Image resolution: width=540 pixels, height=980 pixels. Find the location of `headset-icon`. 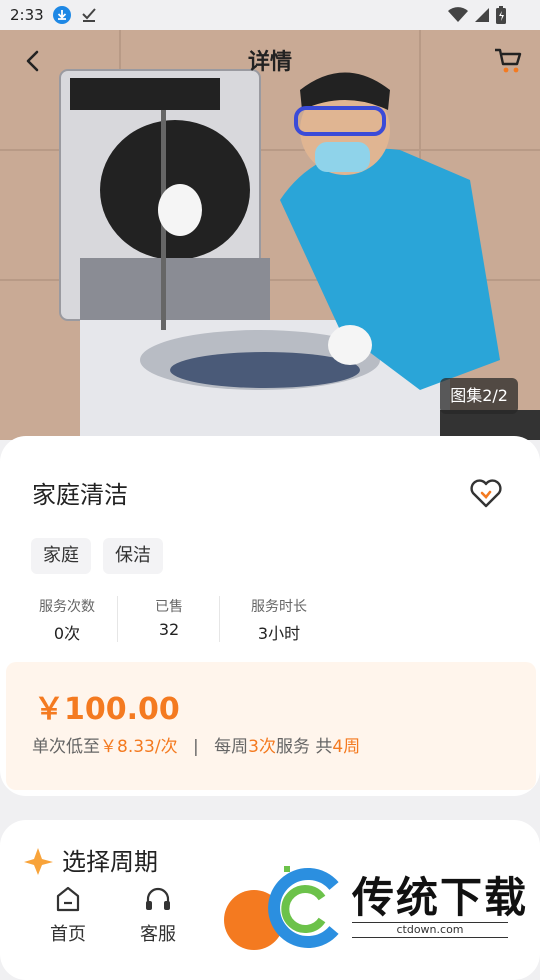

headset-icon is located at coordinates (158, 900).